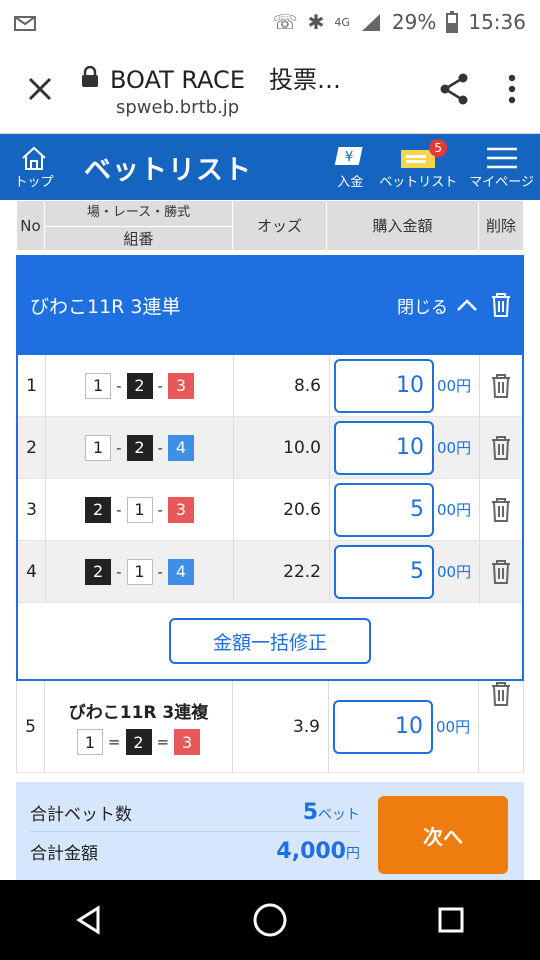 This screenshot has height=960, width=540. What do you see at coordinates (90, 76) in the screenshot?
I see `lock-icon` at bounding box center [90, 76].